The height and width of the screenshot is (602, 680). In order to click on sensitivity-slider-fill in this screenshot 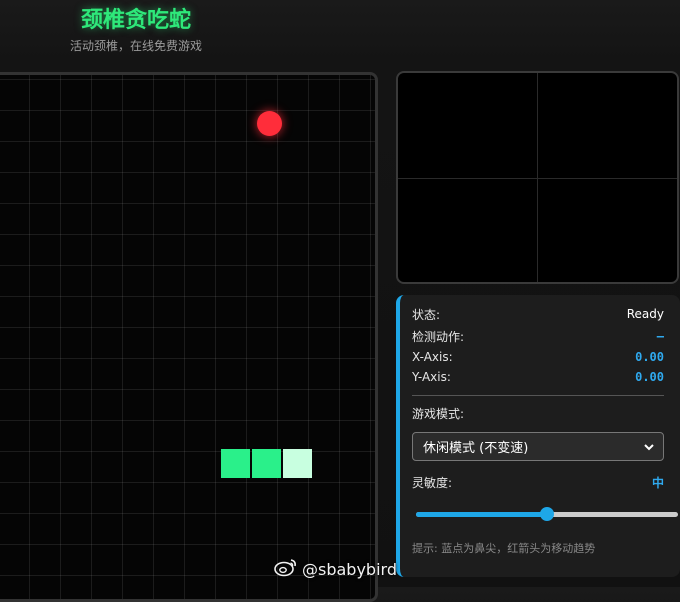, I will do `click(481, 514)`.